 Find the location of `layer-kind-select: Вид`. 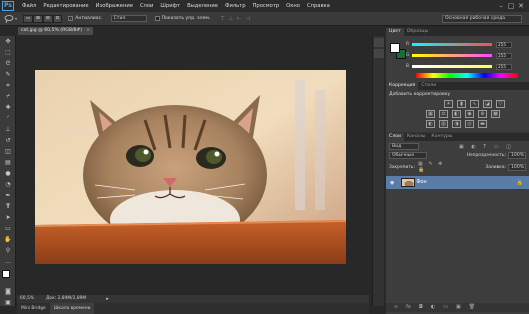

layer-kind-select: Вид is located at coordinates (404, 146).